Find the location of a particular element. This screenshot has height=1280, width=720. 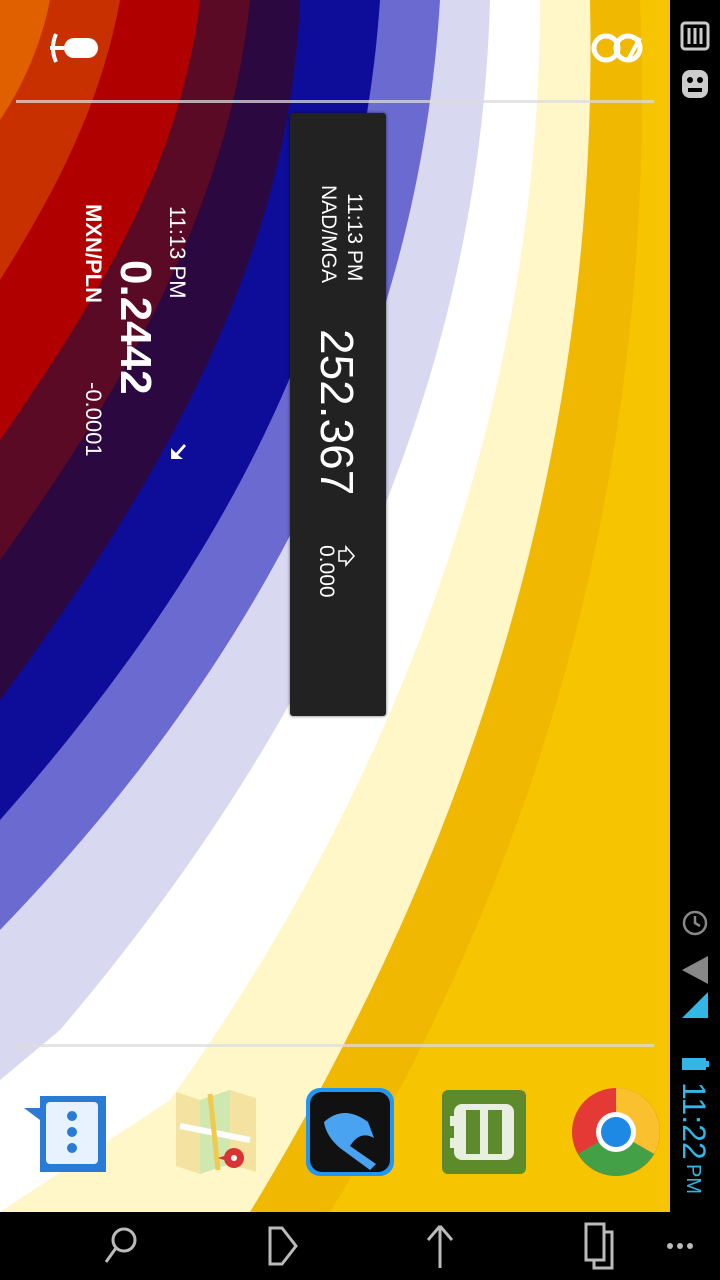

maps-app-icon is located at coordinates (216, 1132).